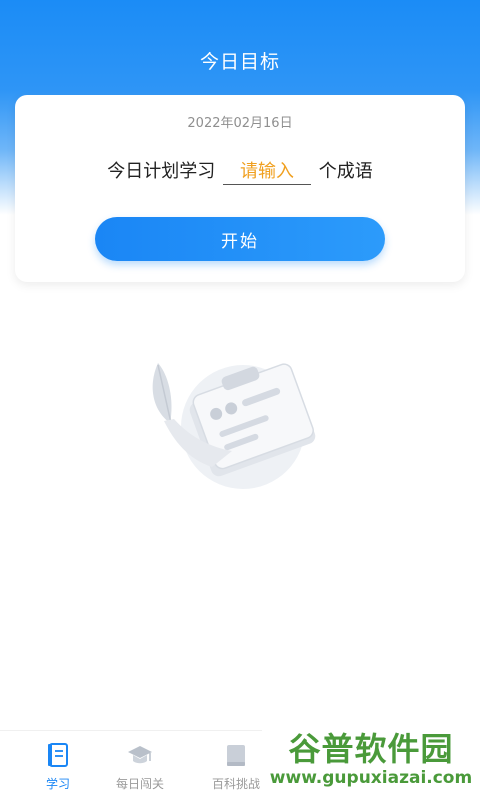  Describe the element at coordinates (267, 173) in the screenshot. I see `idiom-count-input` at that location.